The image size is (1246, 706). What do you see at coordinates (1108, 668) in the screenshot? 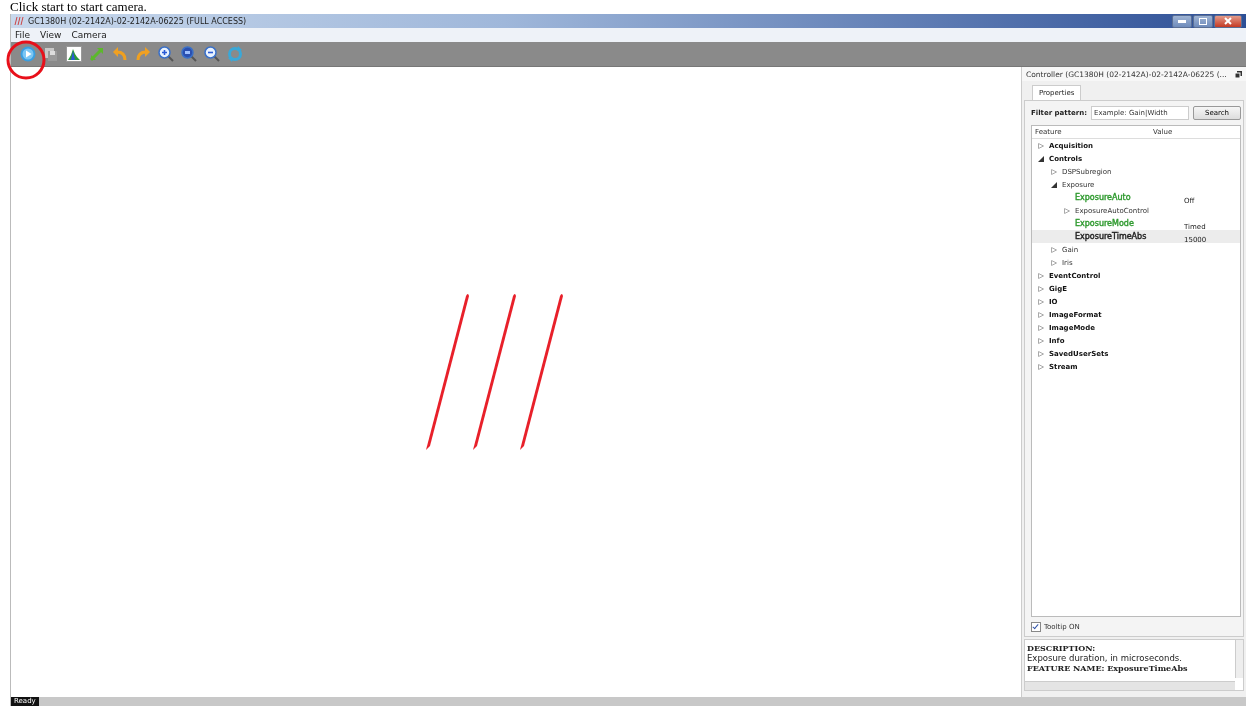
I see `feature-name-text: FEATURE NAME: ExposureTimeAbs` at bounding box center [1108, 668].